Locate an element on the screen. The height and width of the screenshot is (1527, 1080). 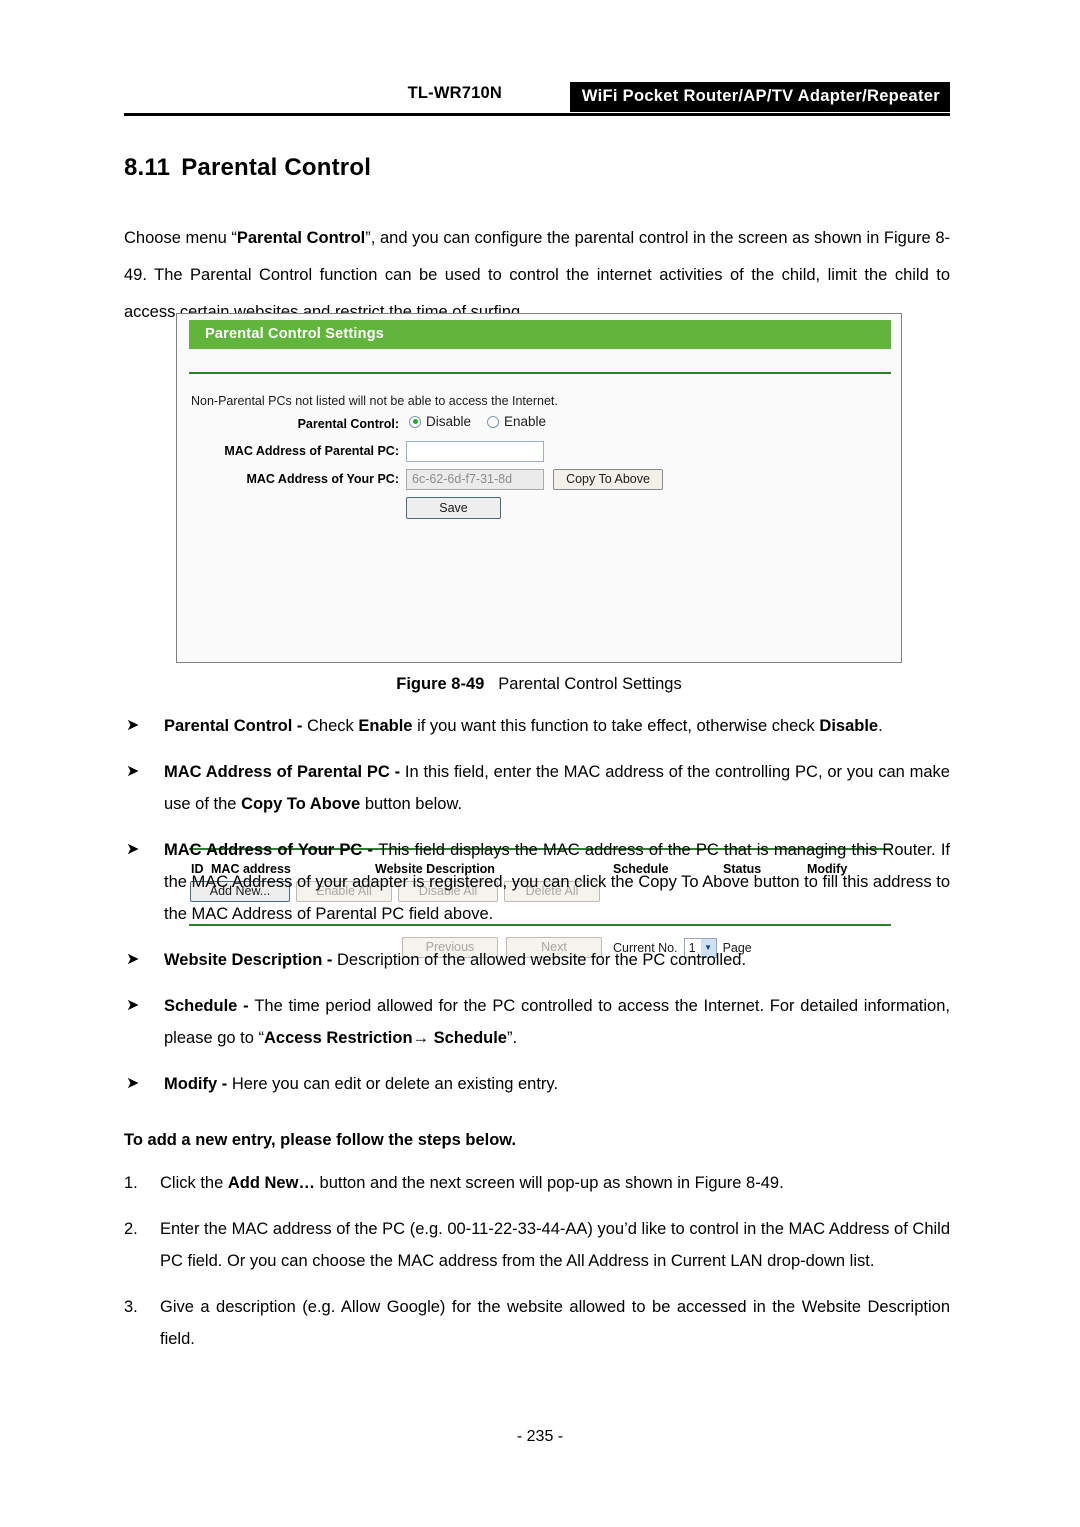
text-run-1: Check is located at coordinates (333, 726).